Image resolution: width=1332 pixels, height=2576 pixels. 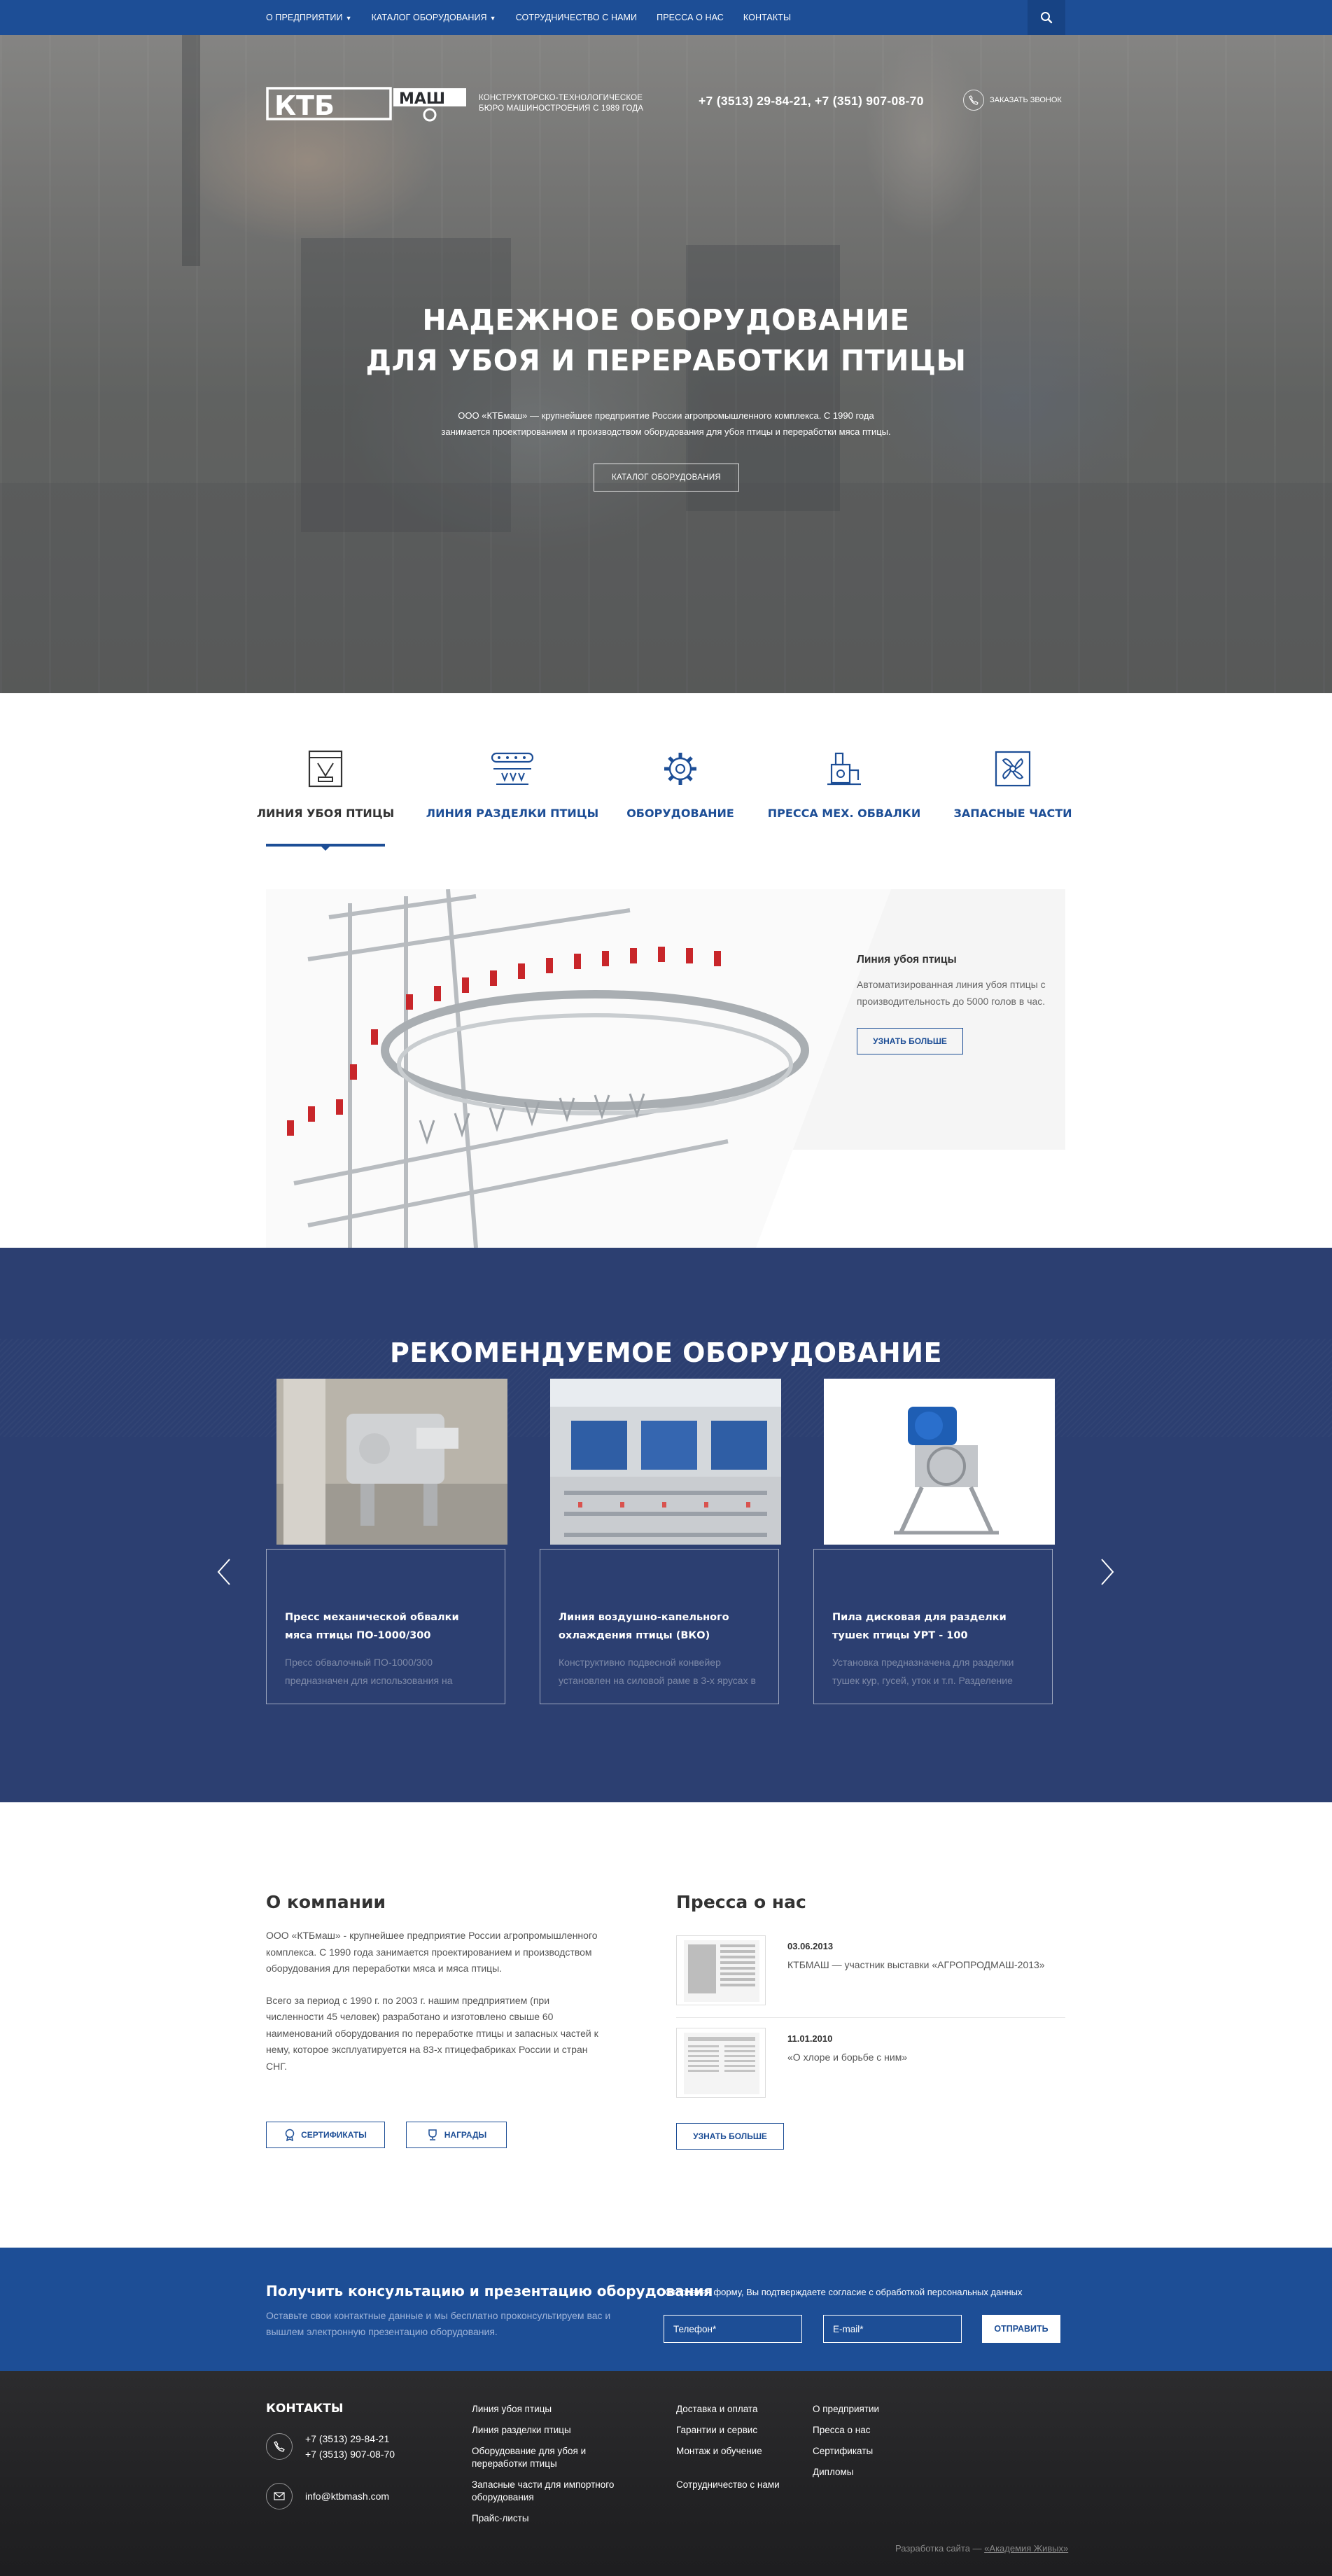 I want to click on footer-title: КОНТАКТЫ, so click(x=305, y=2409).